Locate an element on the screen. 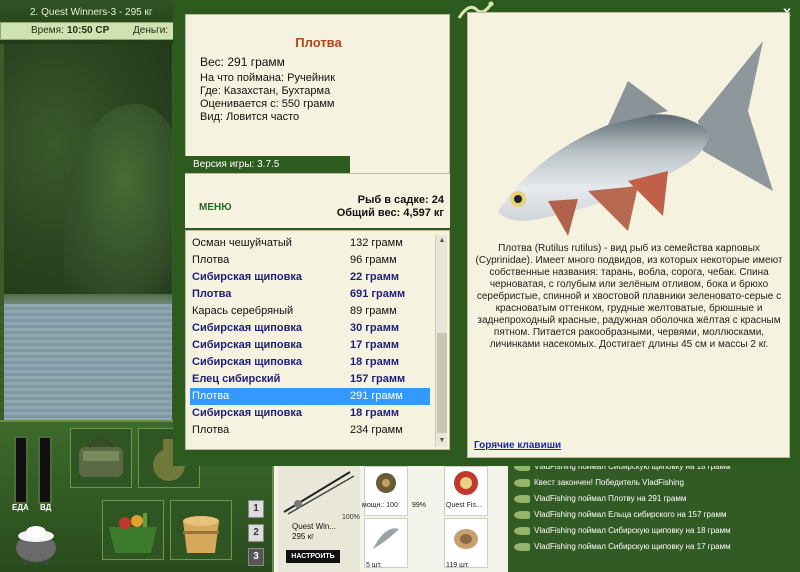  fish-frequency: Вид: Ловится часто is located at coordinates (250, 117).